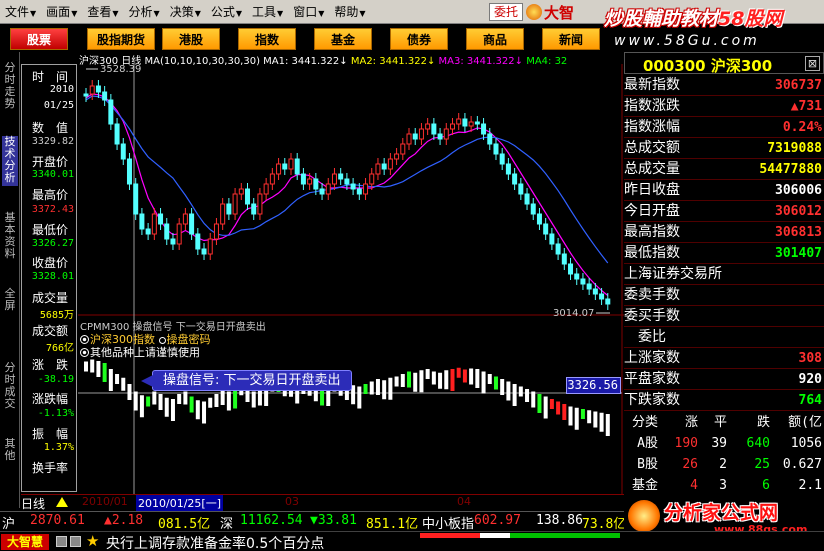 This screenshot has height=551, width=824. What do you see at coordinates (10, 451) in the screenshot?
I see `nav-other: 其他` at bounding box center [10, 451].